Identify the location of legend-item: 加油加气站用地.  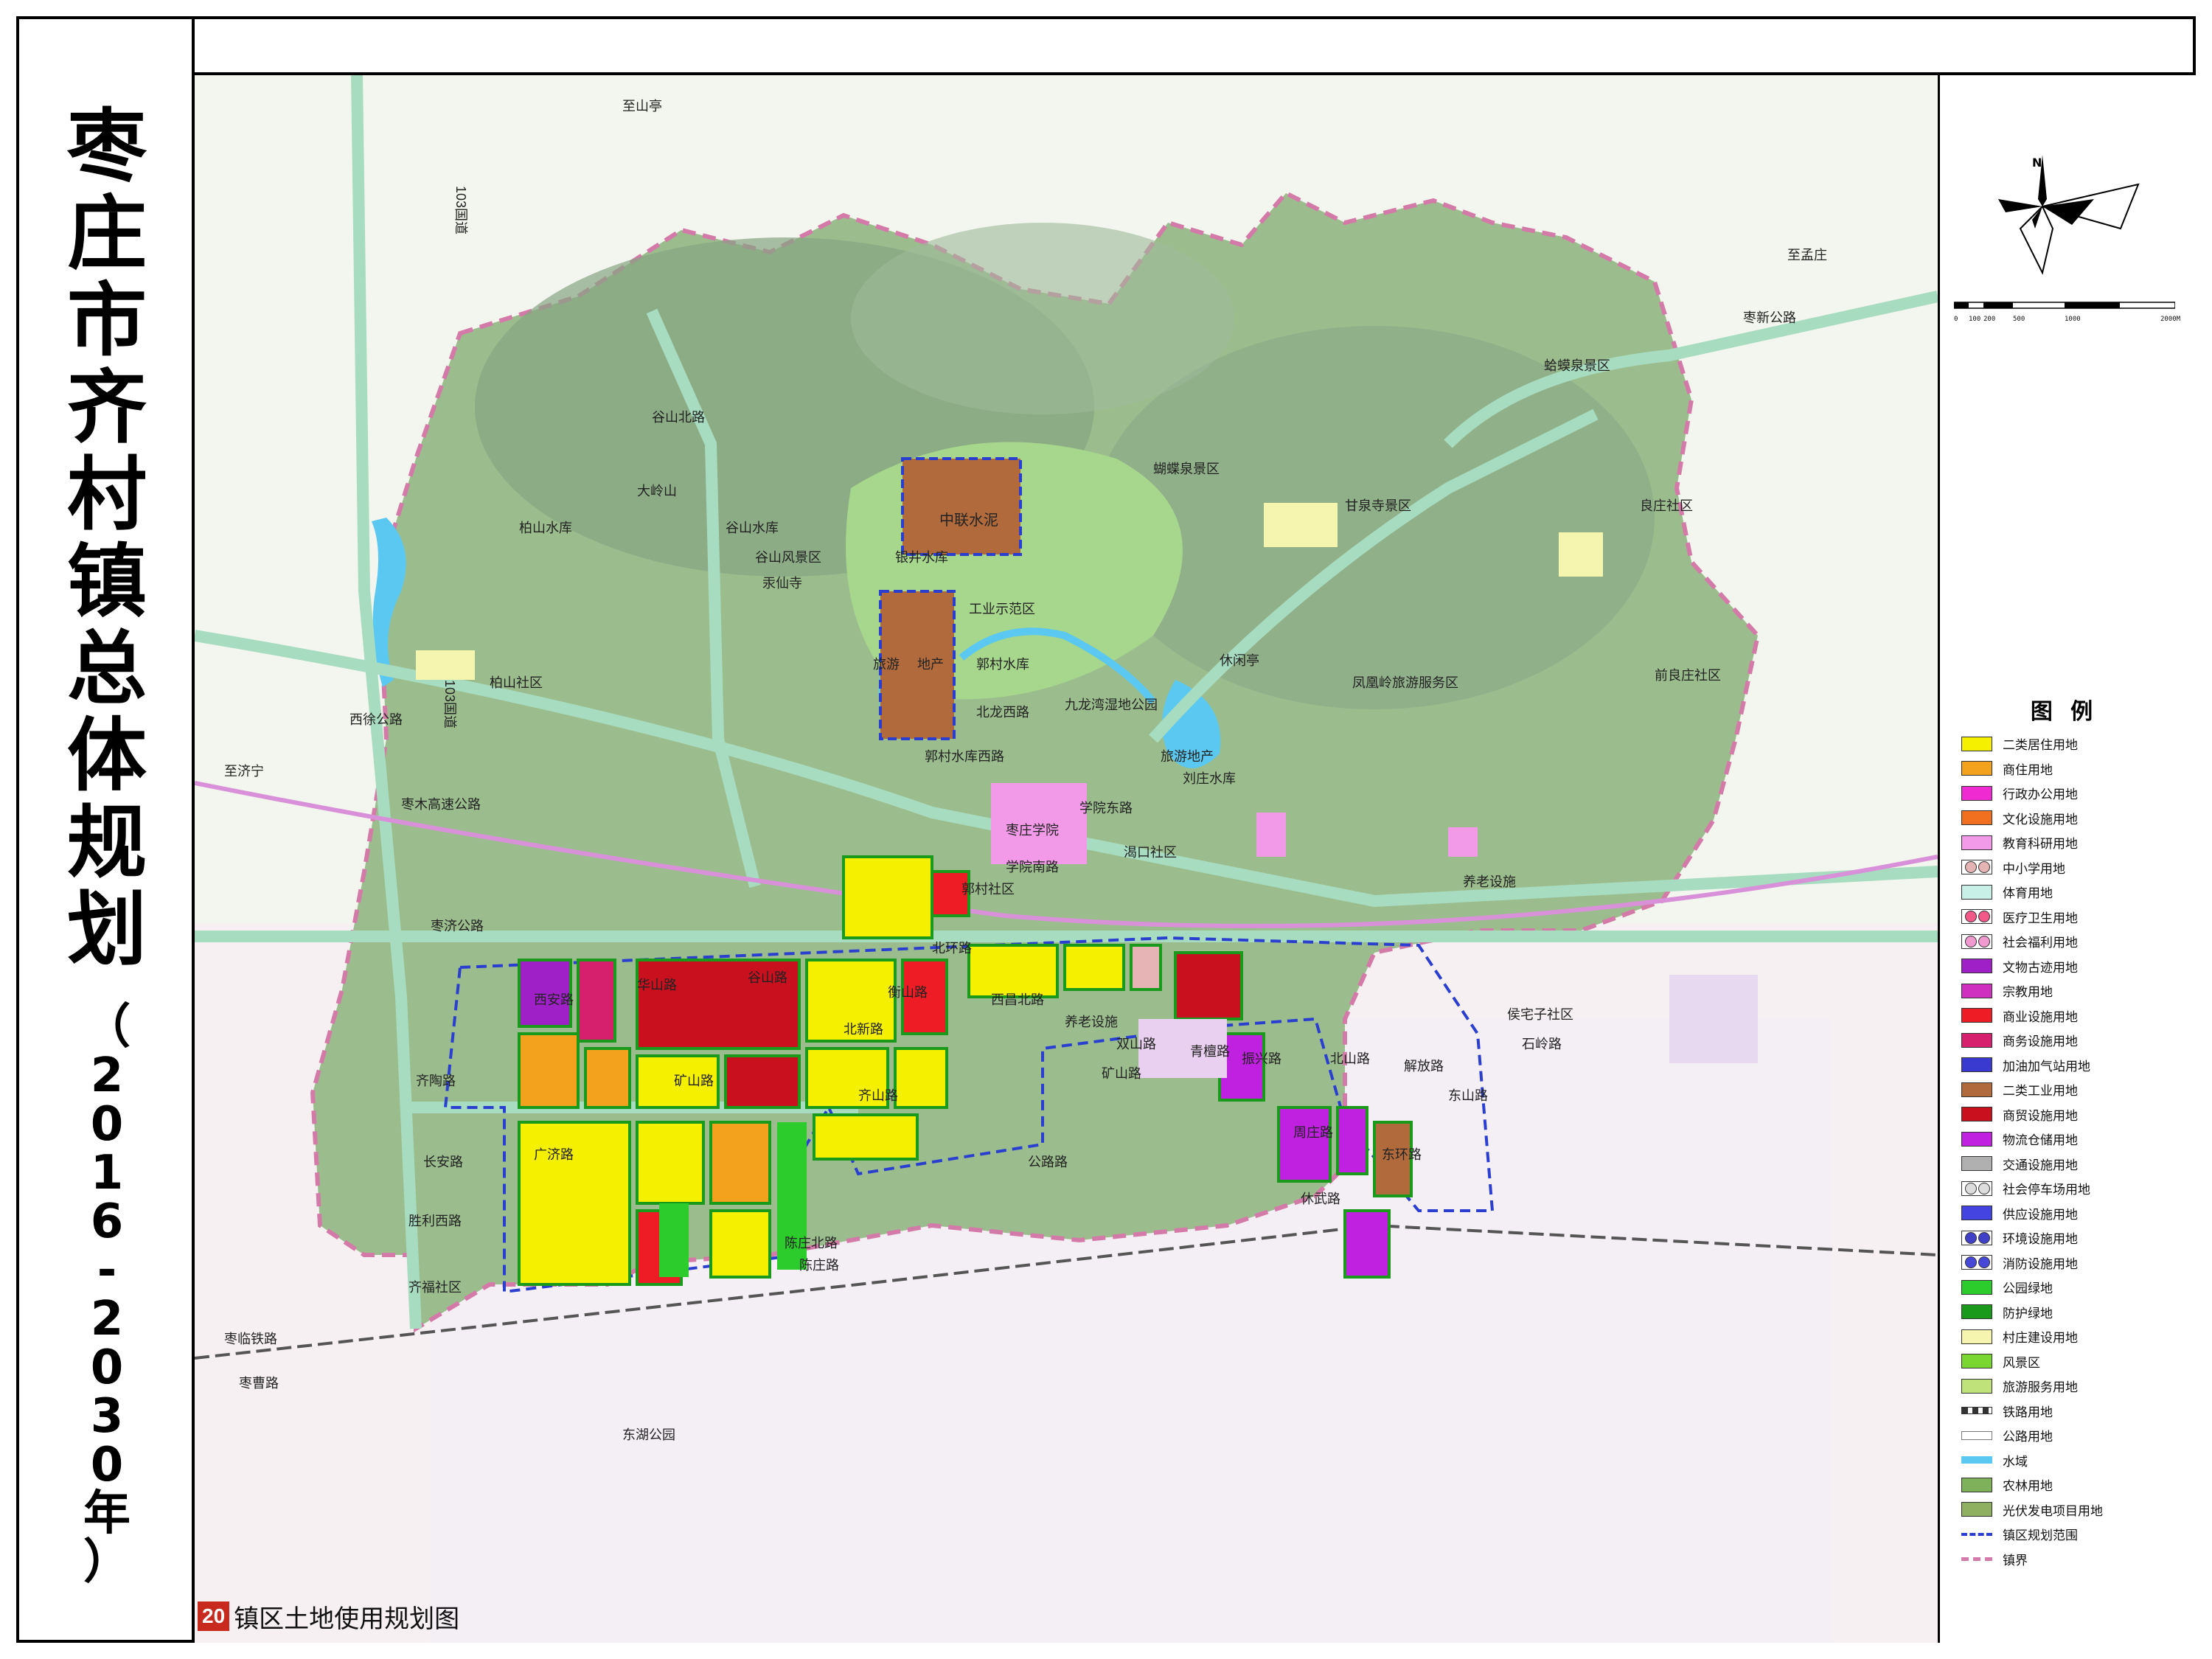
(2072, 1065).